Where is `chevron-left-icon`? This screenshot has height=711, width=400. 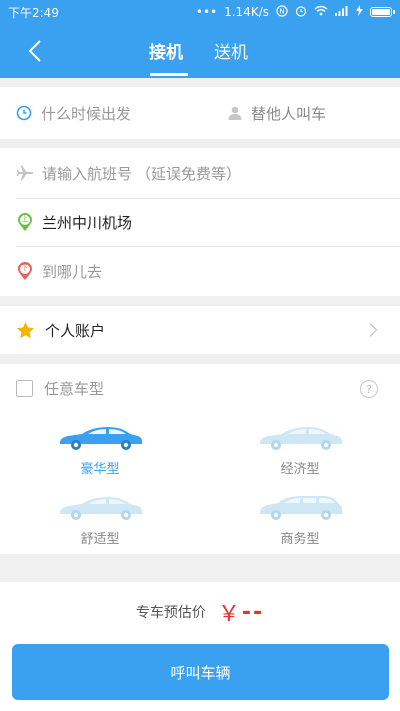 chevron-left-icon is located at coordinates (34, 51).